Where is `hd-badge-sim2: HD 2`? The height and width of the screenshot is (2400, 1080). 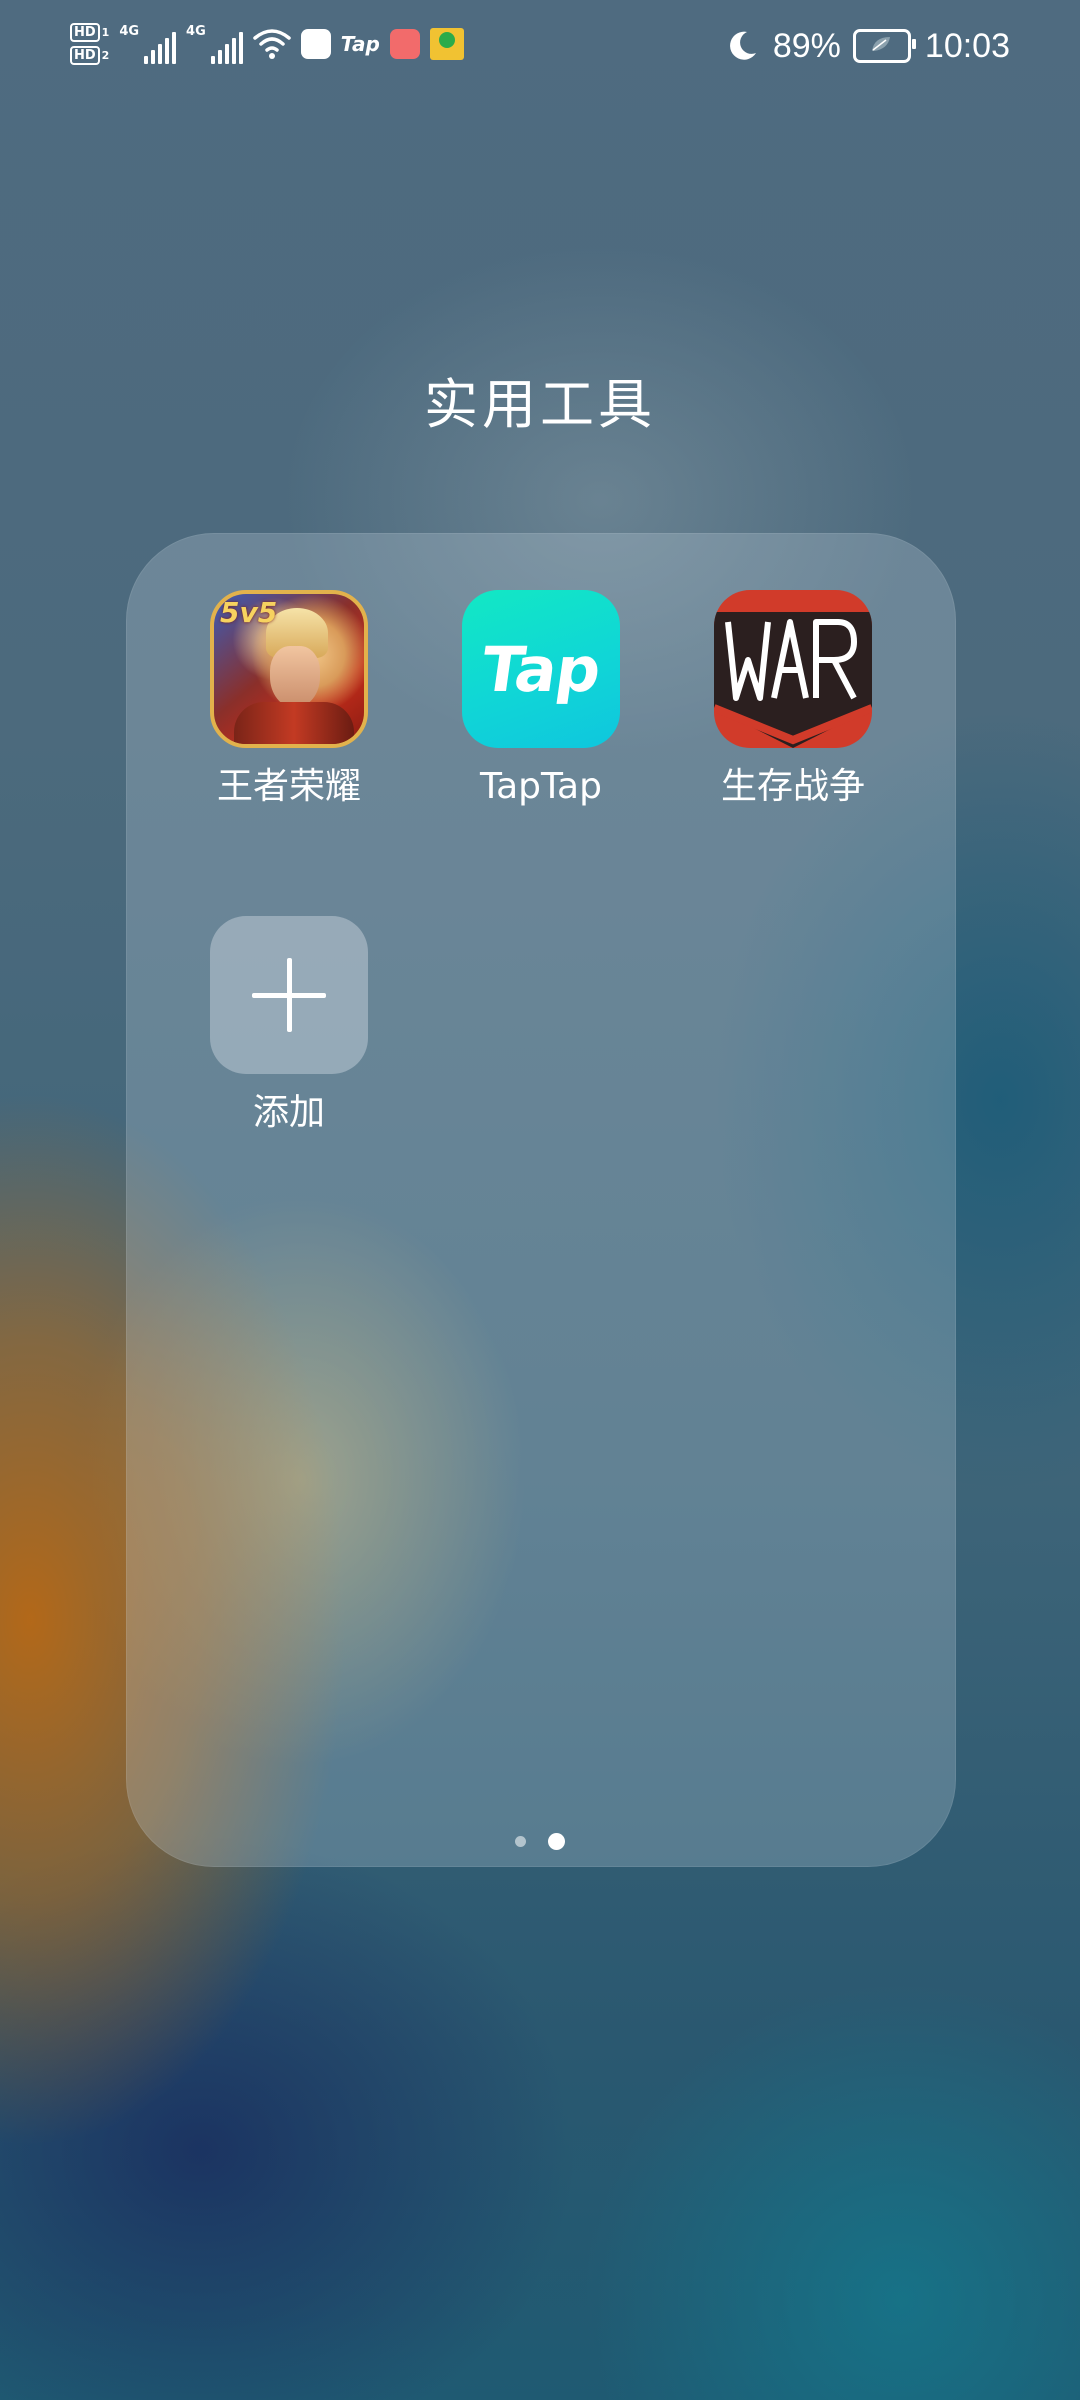
hd-badge-sim2: HD 2 is located at coordinates (89, 55).